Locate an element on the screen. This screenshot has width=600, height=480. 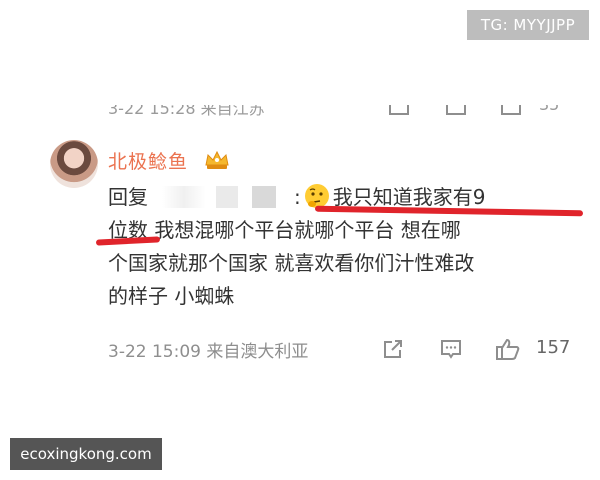
previous-comment-meta: 3-22 15:28 来自江苏 is located at coordinates (186, 111).